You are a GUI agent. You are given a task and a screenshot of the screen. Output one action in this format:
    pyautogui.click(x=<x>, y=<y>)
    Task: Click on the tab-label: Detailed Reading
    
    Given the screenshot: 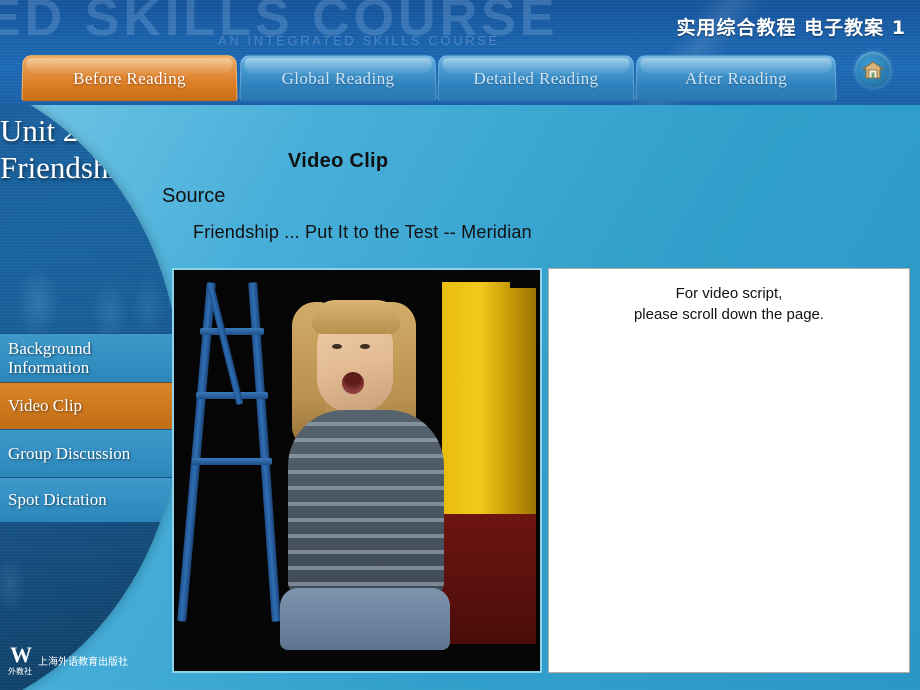 What is the action you would take?
    pyautogui.click(x=536, y=78)
    